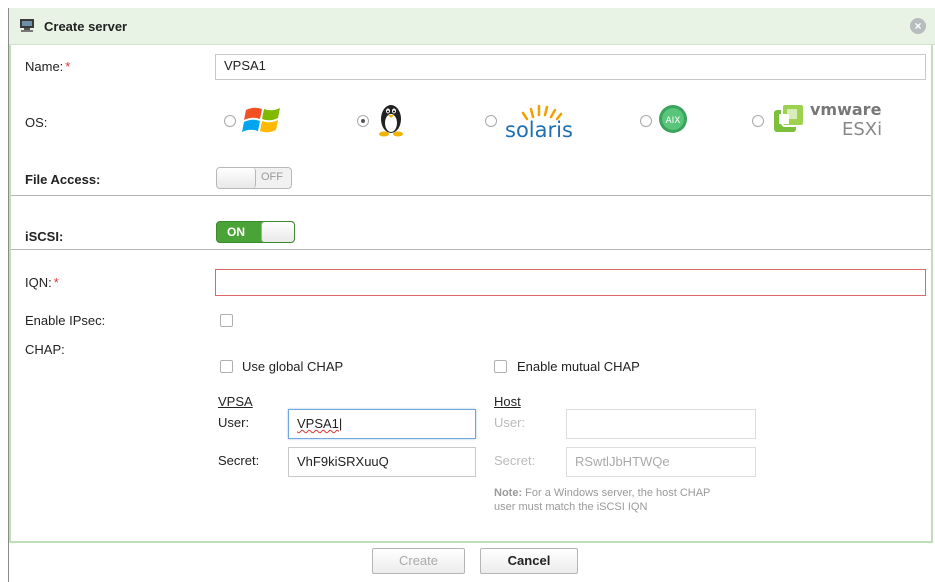  I want to click on svg-text: solaris, so click(539, 129).